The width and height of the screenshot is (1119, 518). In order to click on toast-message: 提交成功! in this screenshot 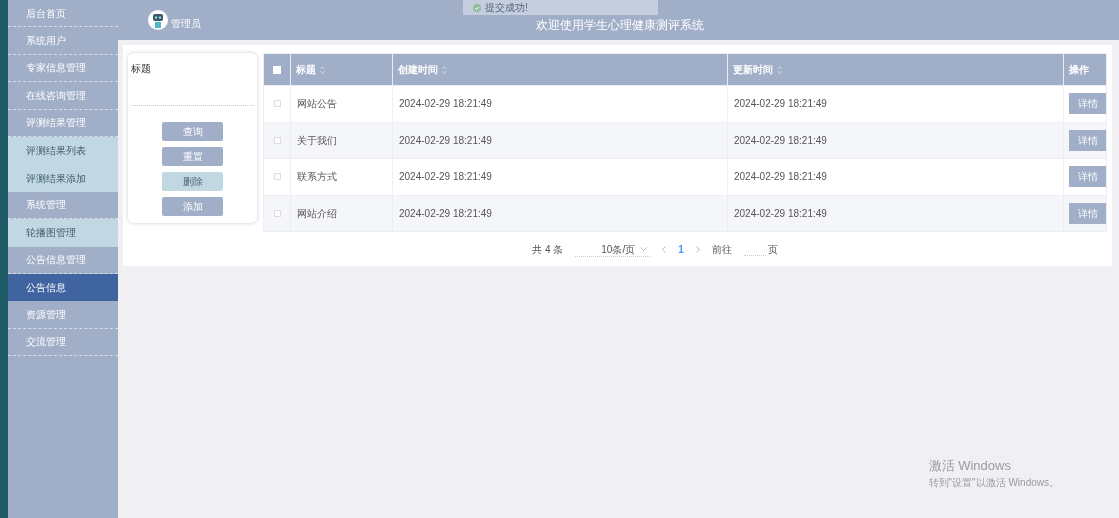, I will do `click(506, 7)`.